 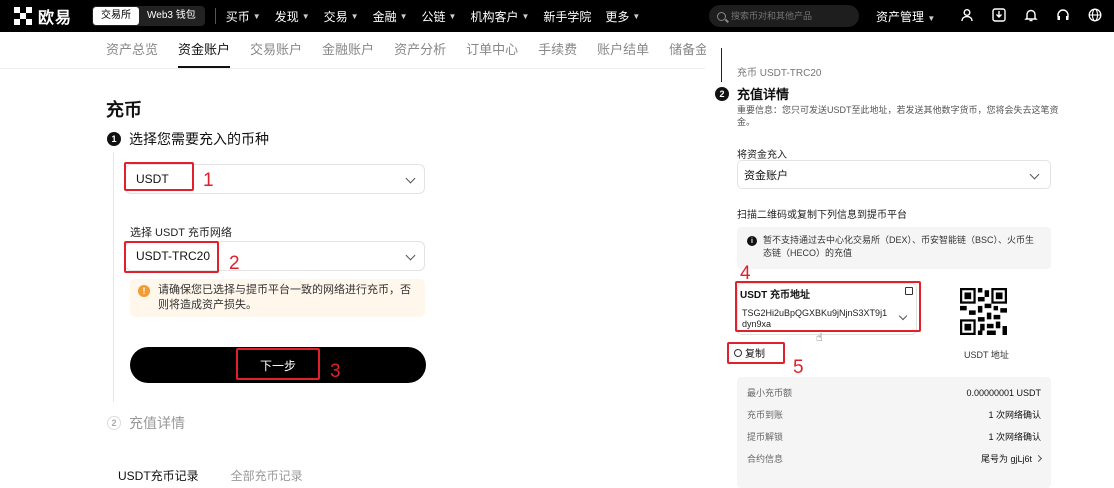 I want to click on chevron-right-icon, so click(x=1038, y=458).